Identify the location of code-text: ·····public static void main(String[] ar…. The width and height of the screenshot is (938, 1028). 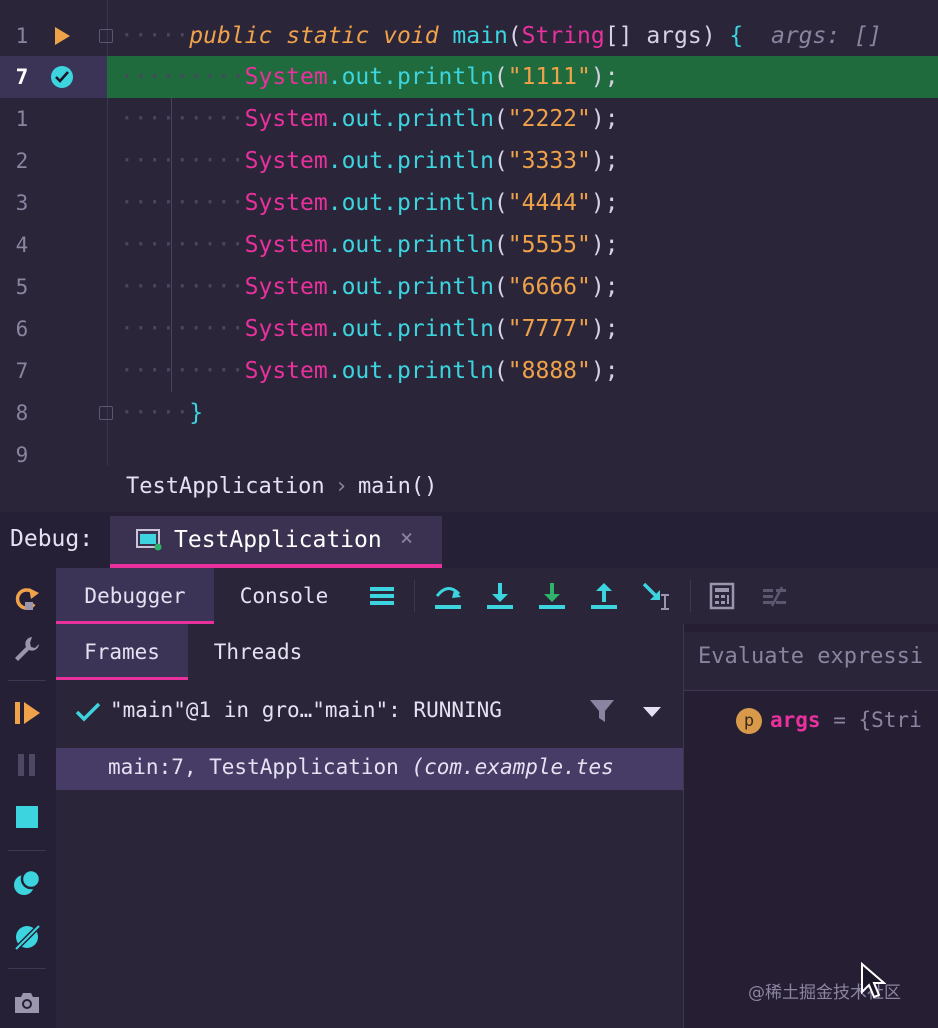
(501, 36).